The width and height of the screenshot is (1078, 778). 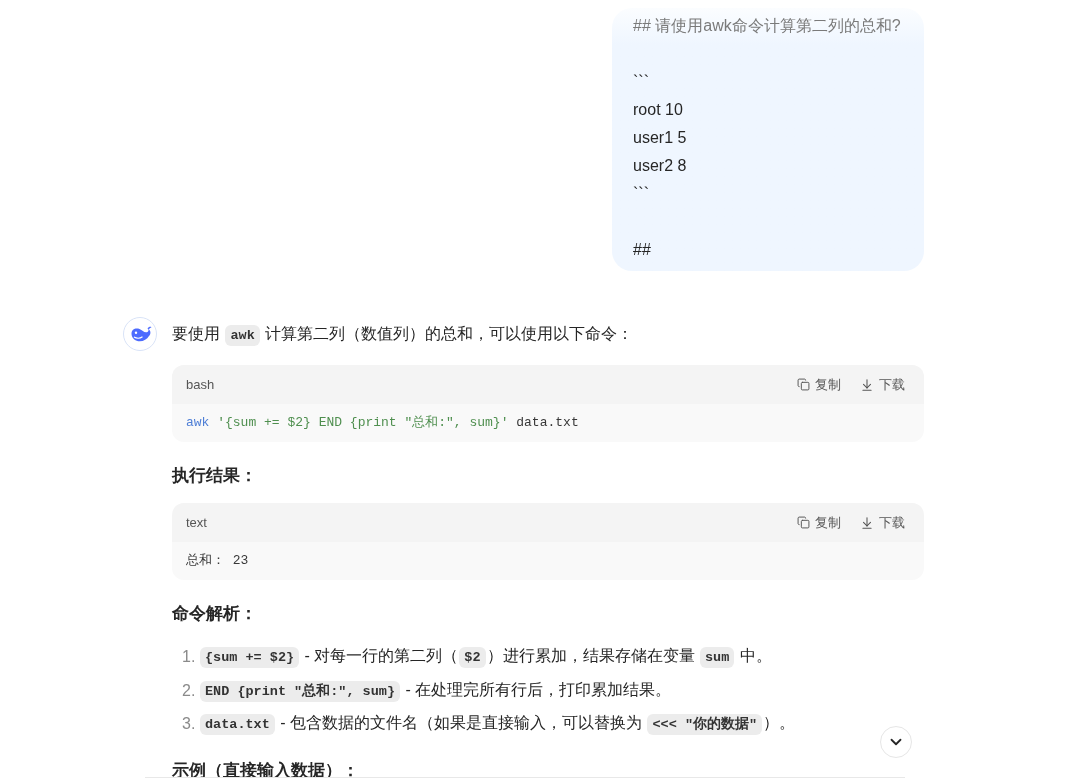 What do you see at coordinates (217, 561) in the screenshot?
I see `code-line: 总和： 23` at bounding box center [217, 561].